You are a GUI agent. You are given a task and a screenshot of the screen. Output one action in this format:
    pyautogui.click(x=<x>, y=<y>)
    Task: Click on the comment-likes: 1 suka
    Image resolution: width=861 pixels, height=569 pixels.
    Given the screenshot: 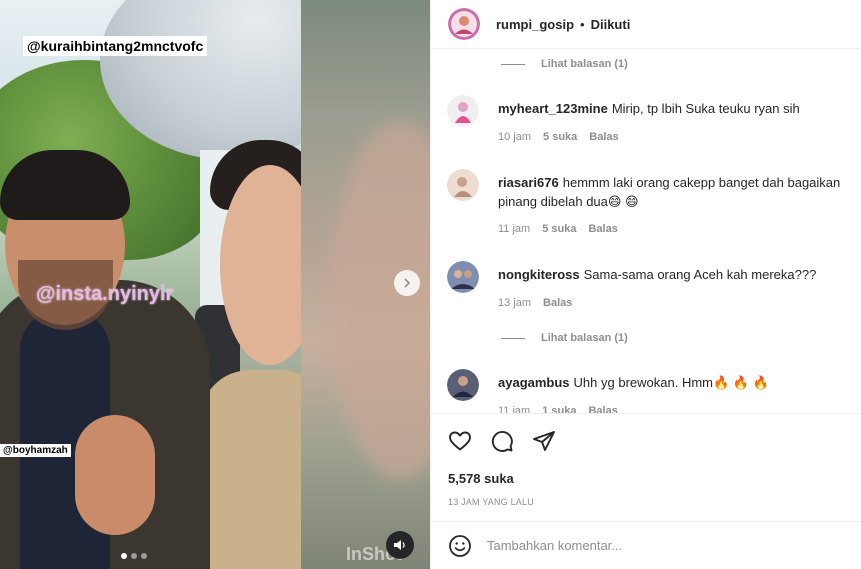 What is the action you would take?
    pyautogui.click(x=559, y=409)
    